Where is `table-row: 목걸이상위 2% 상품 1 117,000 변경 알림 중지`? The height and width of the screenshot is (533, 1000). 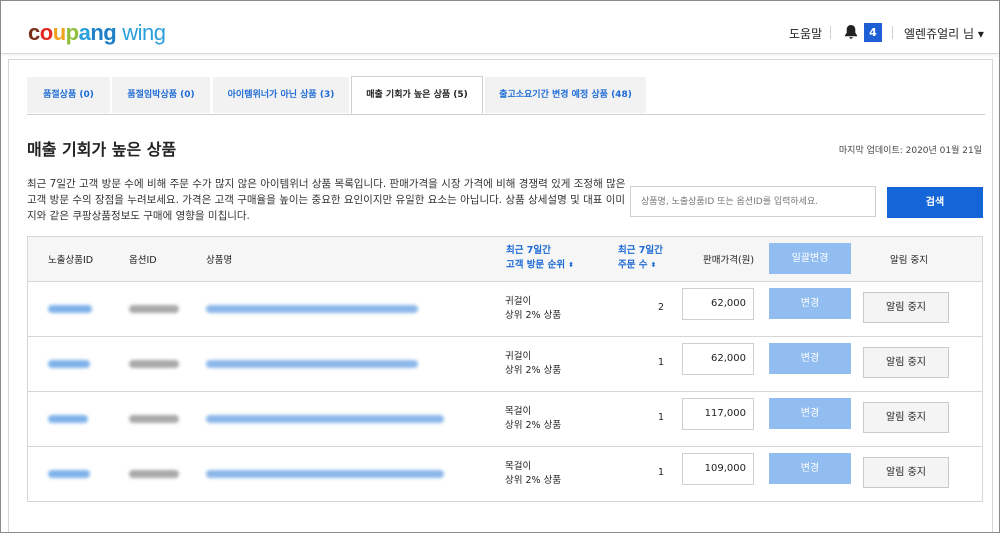 table-row: 목걸이상위 2% 상품 1 117,000 변경 알림 중지 is located at coordinates (505, 419).